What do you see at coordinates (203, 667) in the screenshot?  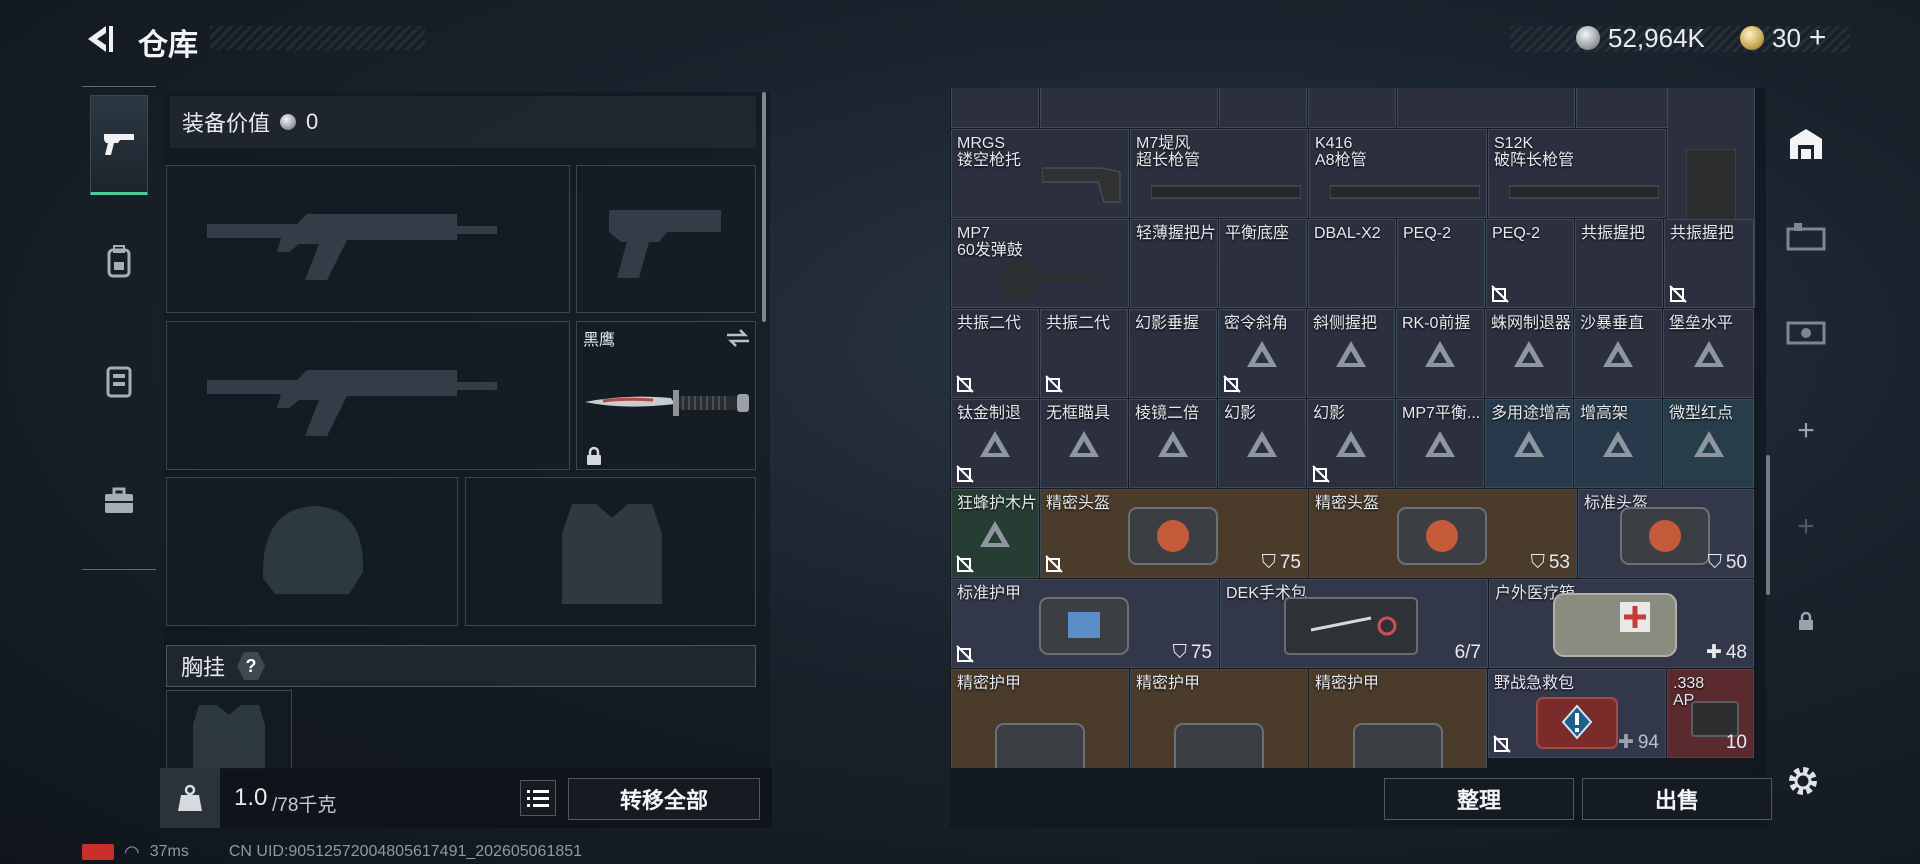 I see `chest-rig-label: 胸挂` at bounding box center [203, 667].